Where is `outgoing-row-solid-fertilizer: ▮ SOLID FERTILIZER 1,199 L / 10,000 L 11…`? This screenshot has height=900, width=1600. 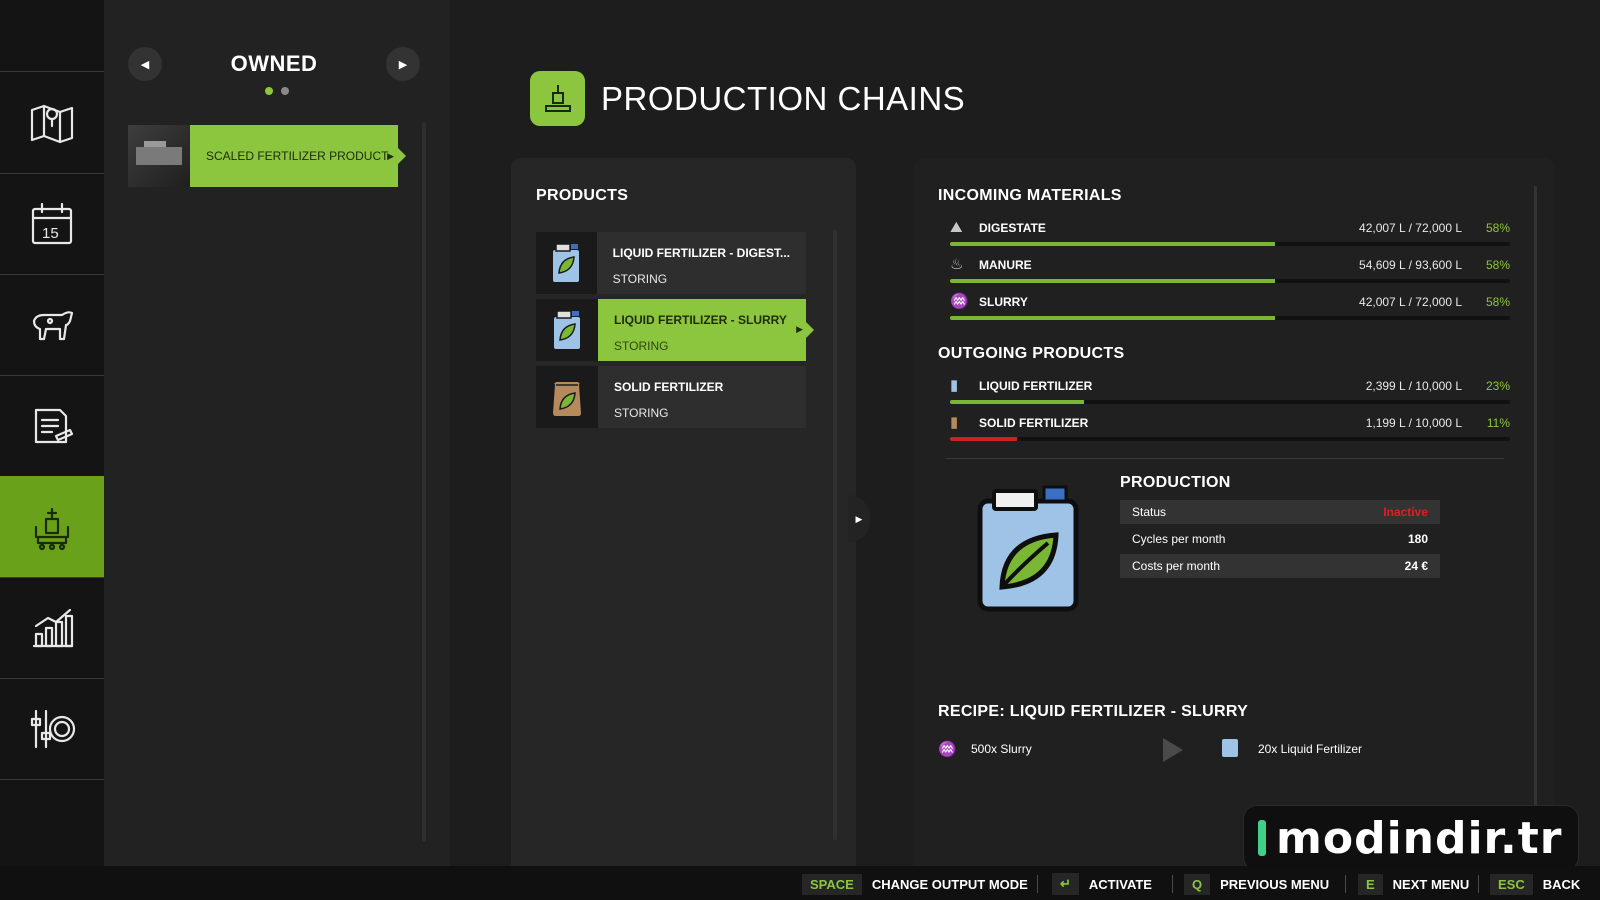
outgoing-row-solid-fertilizer: ▮ SOLID FERTILIZER 1,199 L / 10,000 L 11… is located at coordinates (1230, 428).